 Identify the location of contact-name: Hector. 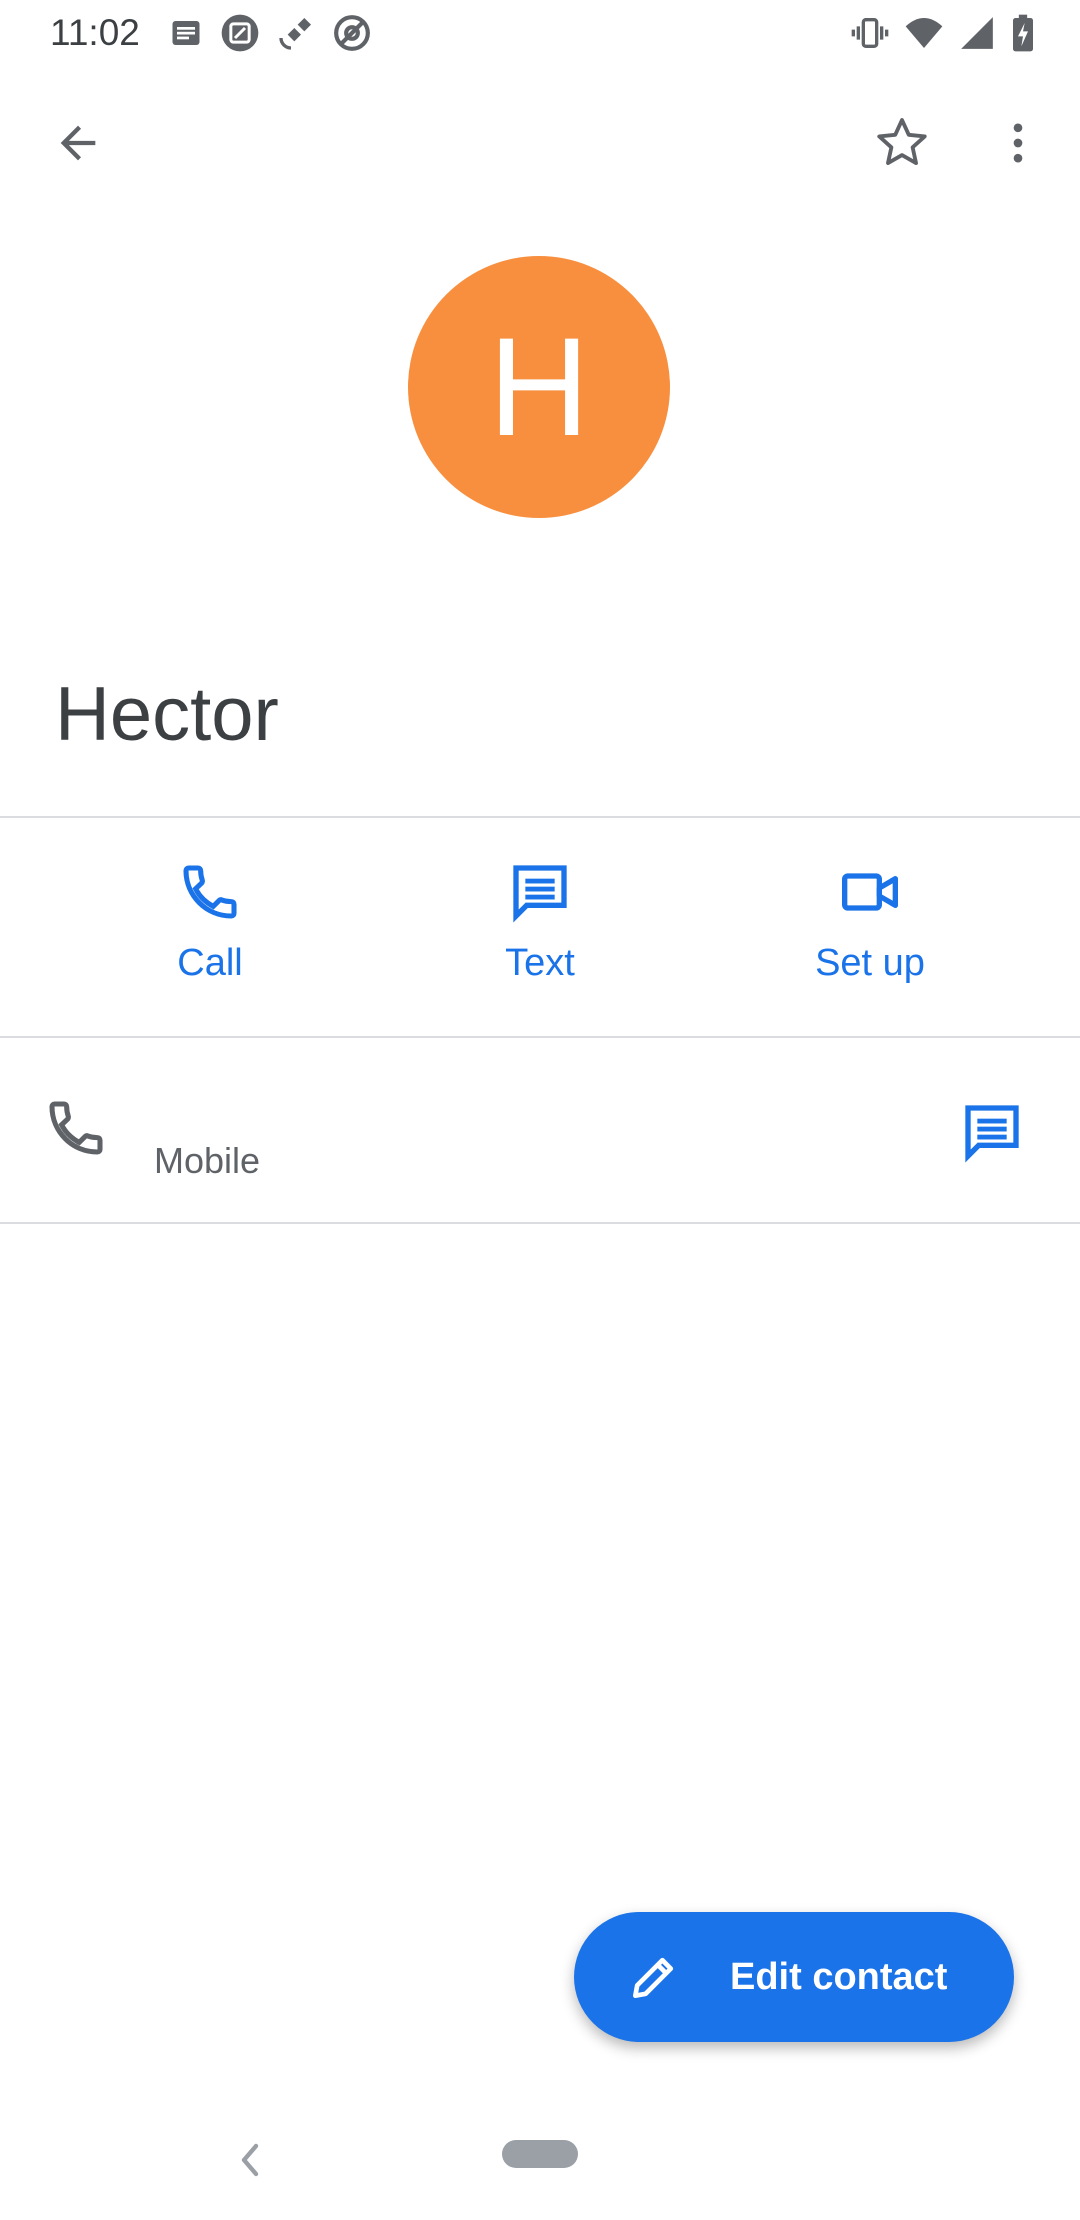
(167, 714).